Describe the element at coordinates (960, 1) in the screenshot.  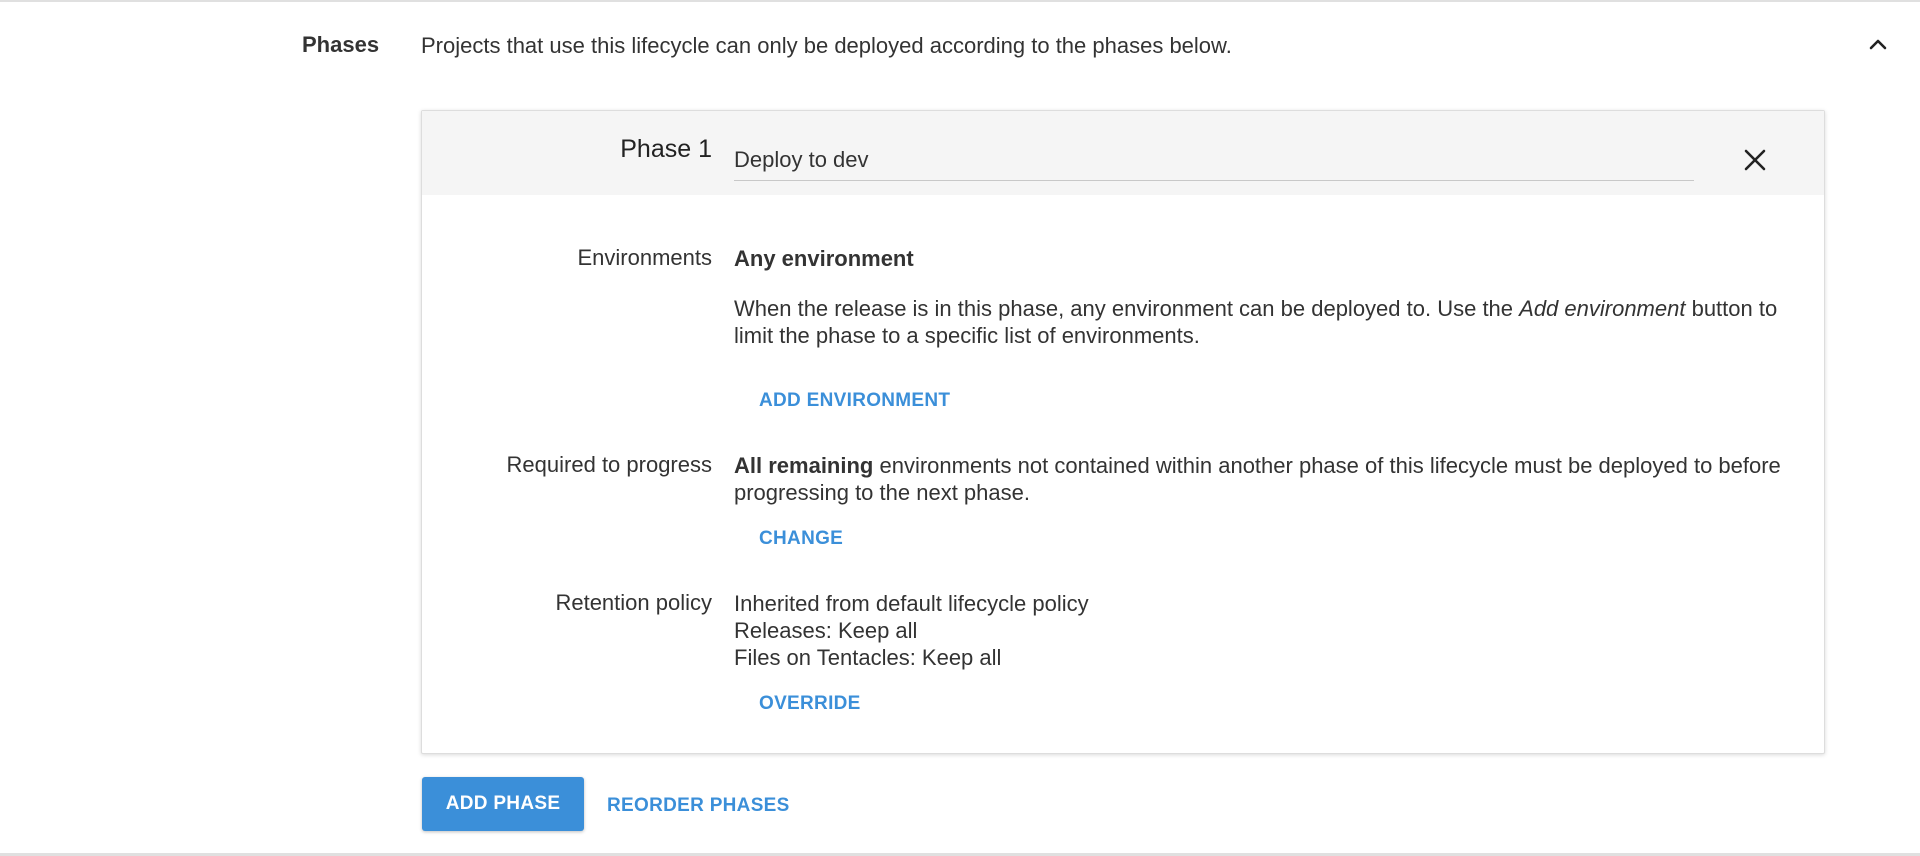
I see `top-divider` at that location.